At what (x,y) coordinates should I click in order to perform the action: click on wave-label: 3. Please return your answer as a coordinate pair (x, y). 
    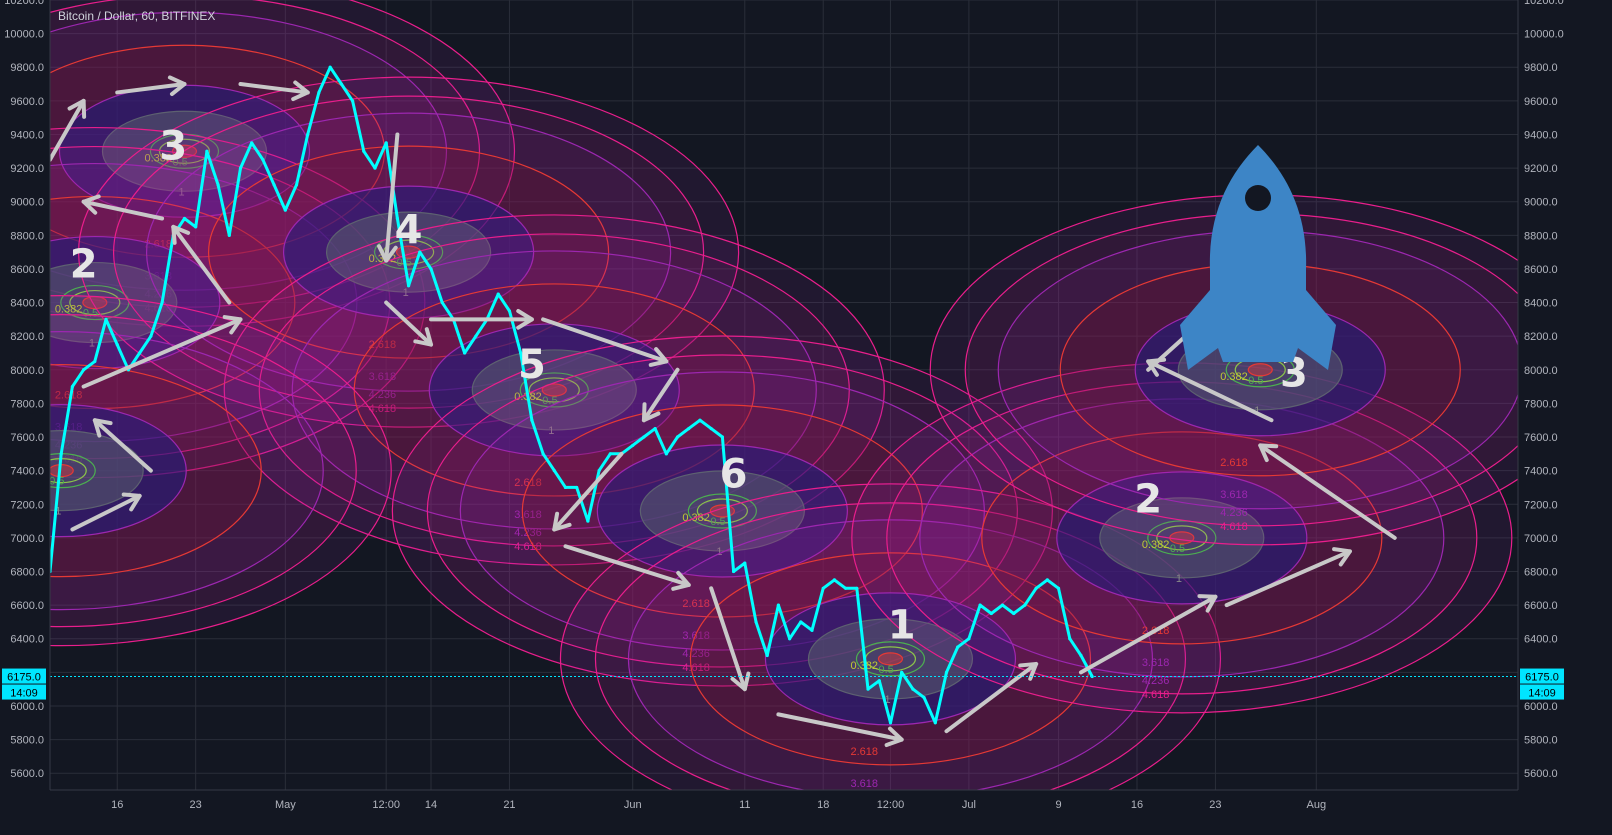
    Looking at the image, I should click on (173, 147).